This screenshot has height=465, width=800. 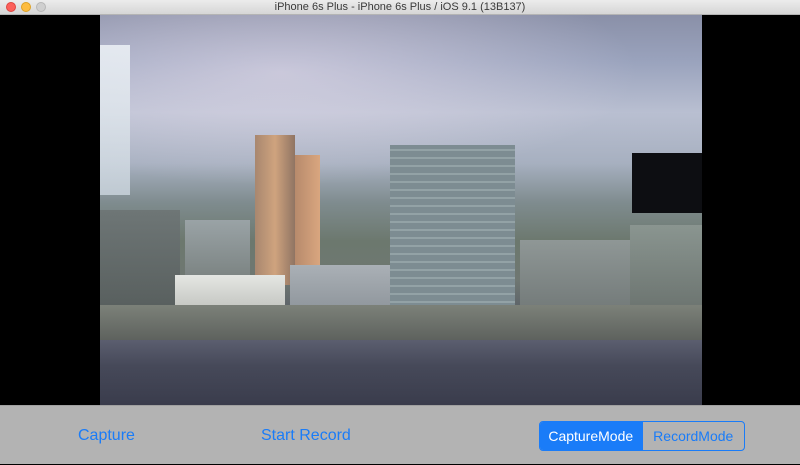 What do you see at coordinates (666, 270) in the screenshot?
I see `distant-buildings` at bounding box center [666, 270].